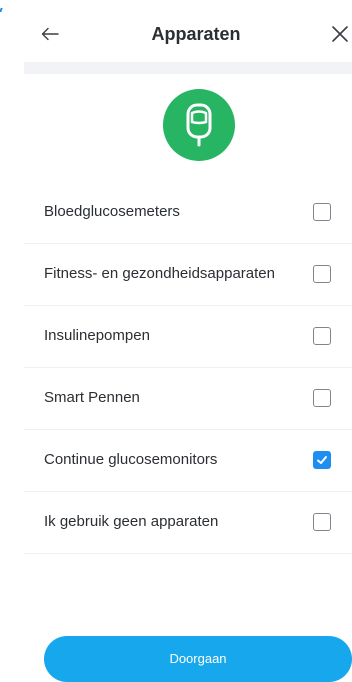 This screenshot has height=682, width=352. I want to click on device-label: Ik gebruik geen apparaten, so click(131, 521).